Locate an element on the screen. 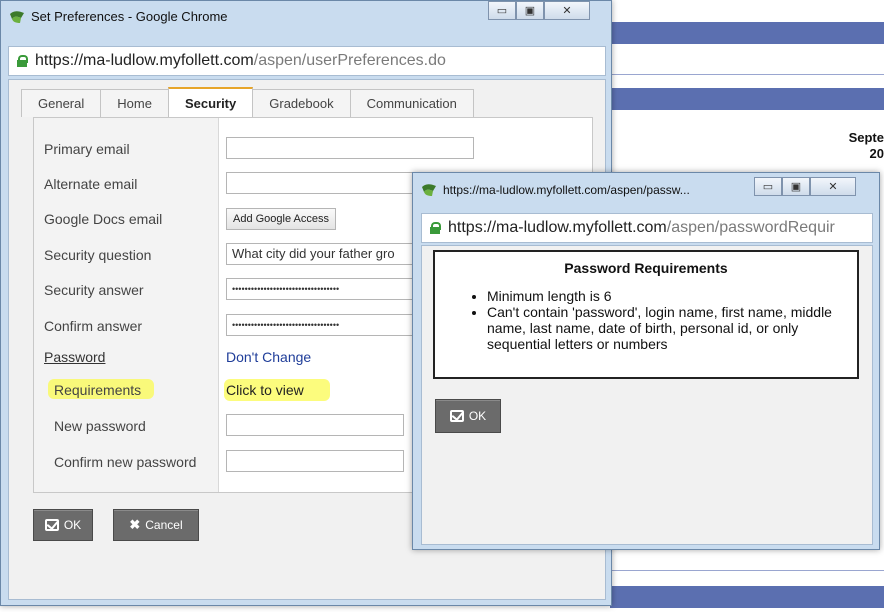 This screenshot has width=884, height=612. label-column is located at coordinates (126, 305).